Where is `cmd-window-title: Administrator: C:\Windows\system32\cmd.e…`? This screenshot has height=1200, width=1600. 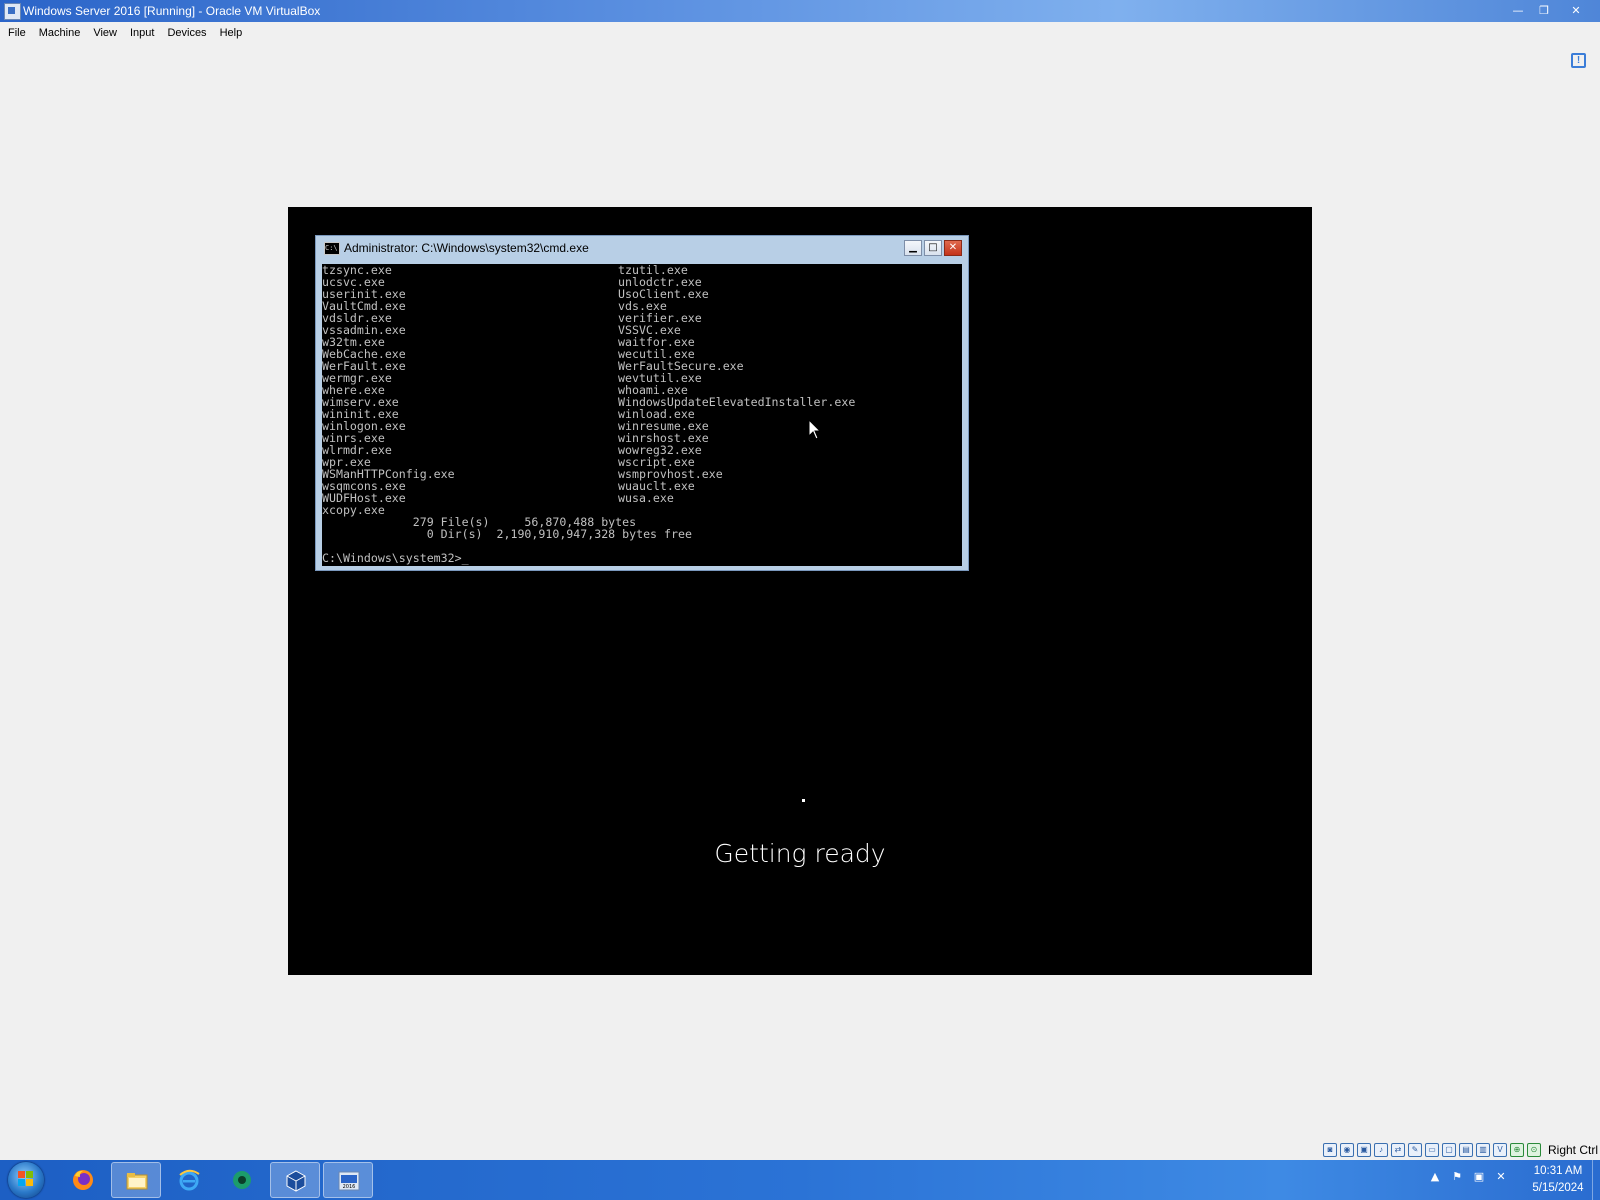 cmd-window-title: Administrator: C:\Windows\system32\cmd.e… is located at coordinates (466, 248).